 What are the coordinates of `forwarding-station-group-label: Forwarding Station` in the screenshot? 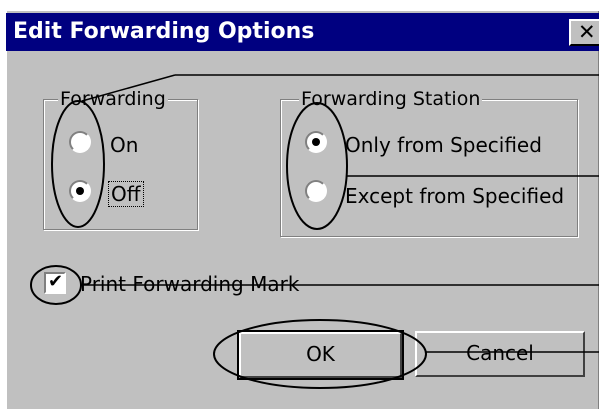 It's located at (391, 99).